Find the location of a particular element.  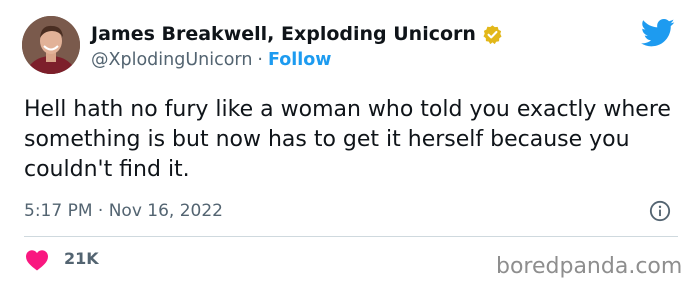

author-name-row: James Breakwell, Exploding Unicorn is located at coordinates (297, 34).